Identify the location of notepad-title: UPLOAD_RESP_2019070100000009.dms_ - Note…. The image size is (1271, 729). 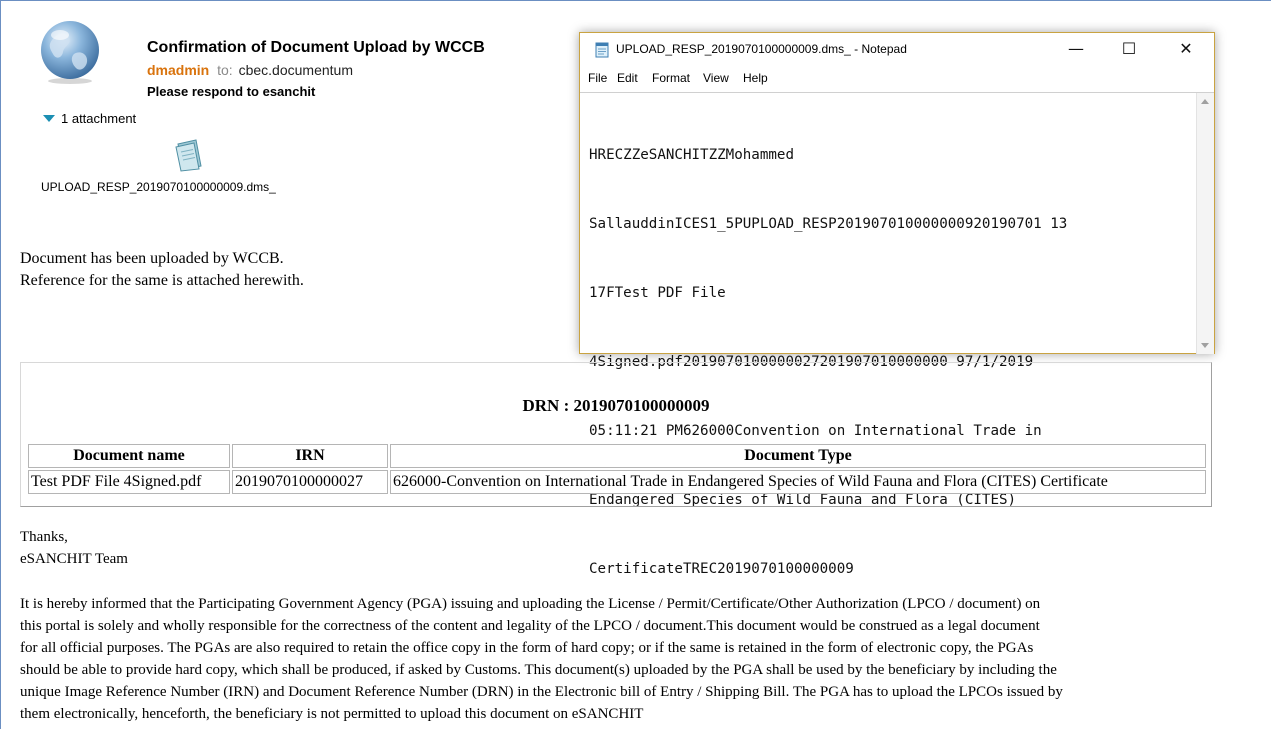
(761, 49).